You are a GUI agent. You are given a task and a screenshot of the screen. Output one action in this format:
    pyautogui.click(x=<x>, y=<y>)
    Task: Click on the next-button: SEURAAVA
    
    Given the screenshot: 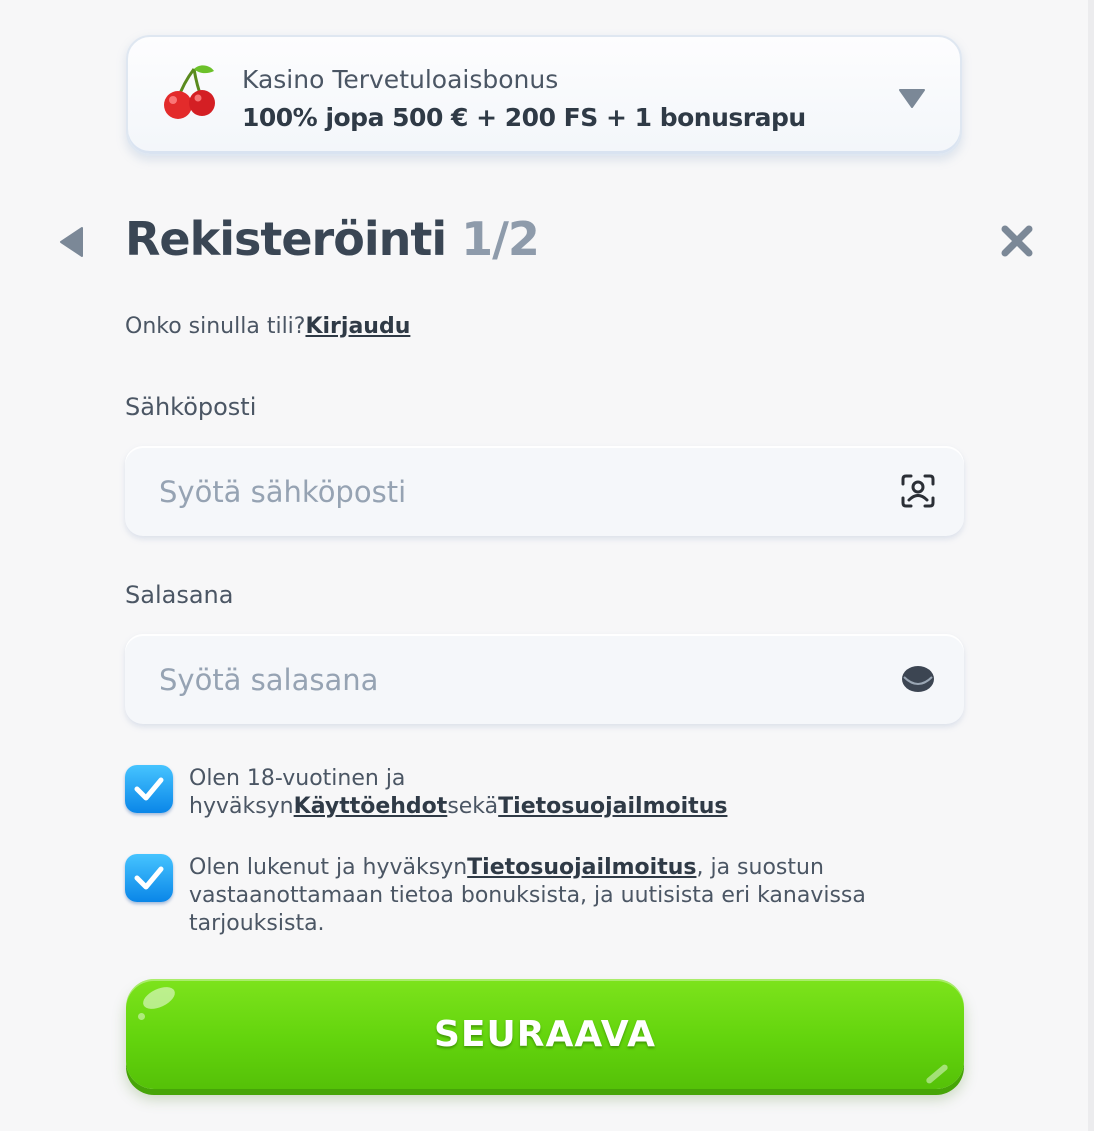 What is the action you would take?
    pyautogui.click(x=545, y=1034)
    